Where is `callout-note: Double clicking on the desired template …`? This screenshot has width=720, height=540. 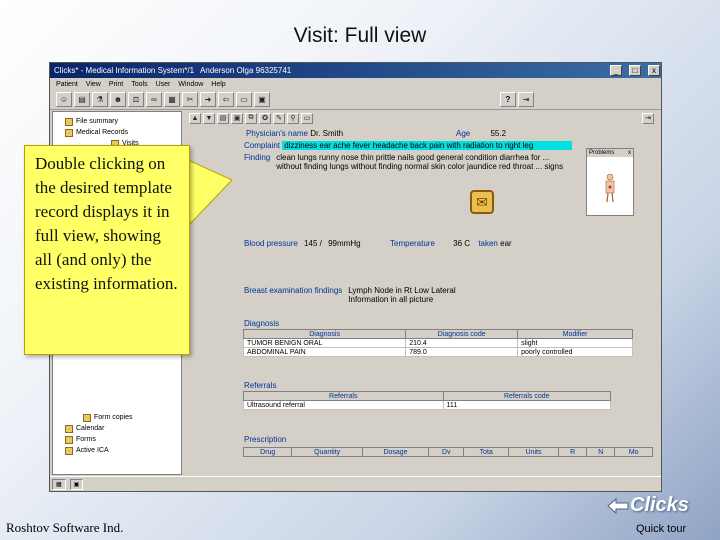
callout-note: Double clicking on the desired template … is located at coordinates (107, 250).